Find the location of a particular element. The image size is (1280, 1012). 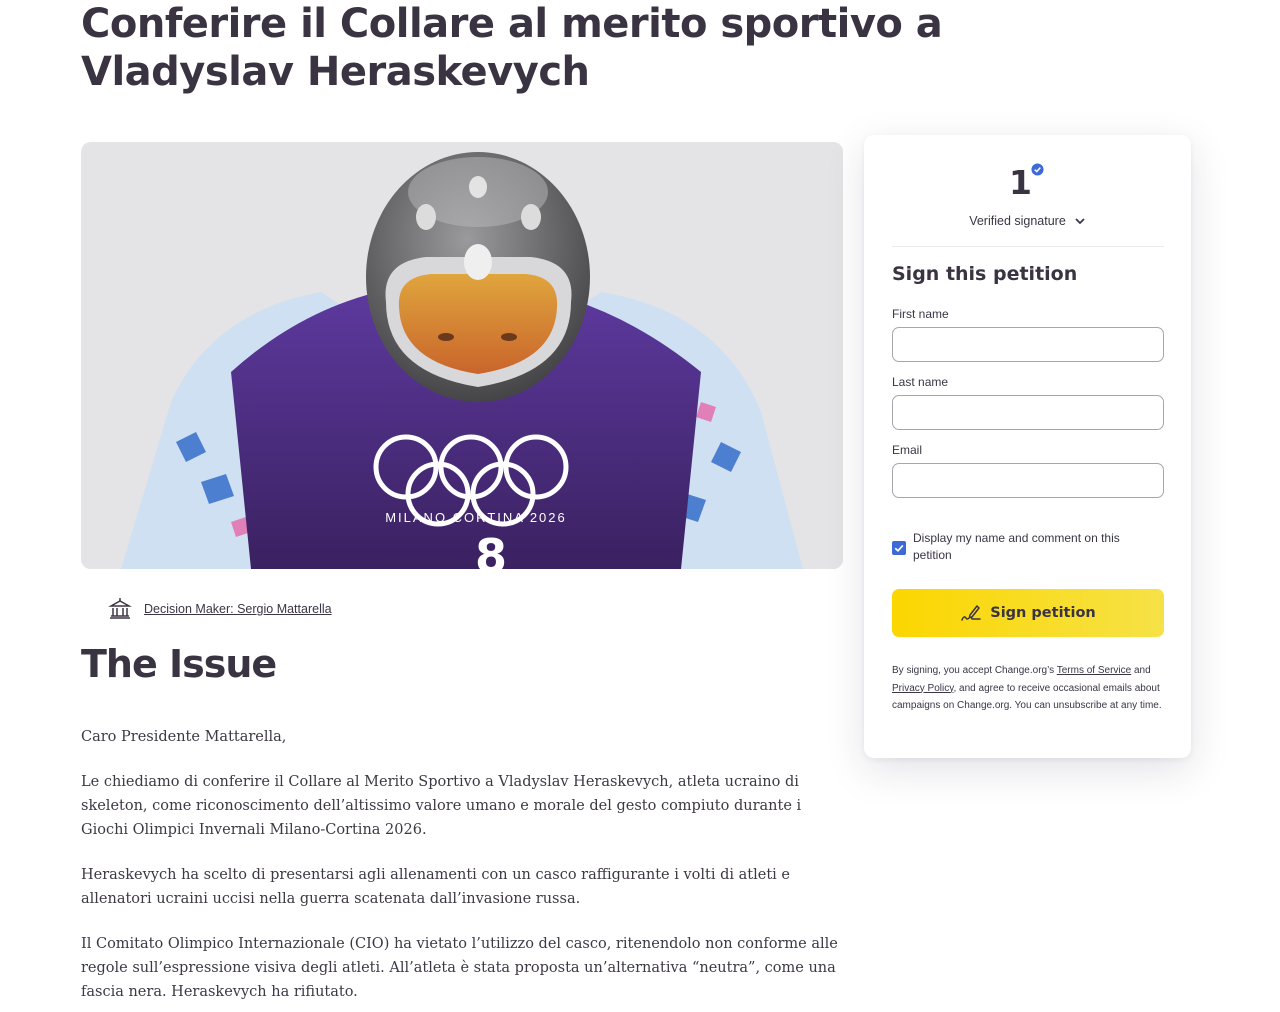

terms-of-service-link: Terms of Service is located at coordinates (1094, 670).